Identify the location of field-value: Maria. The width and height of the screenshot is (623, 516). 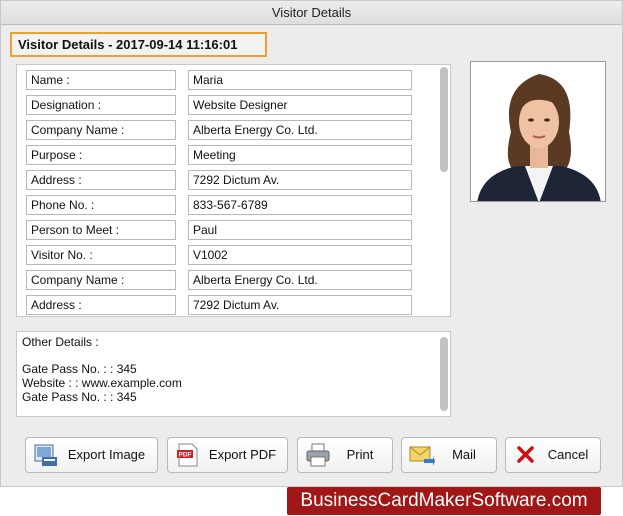
(300, 80).